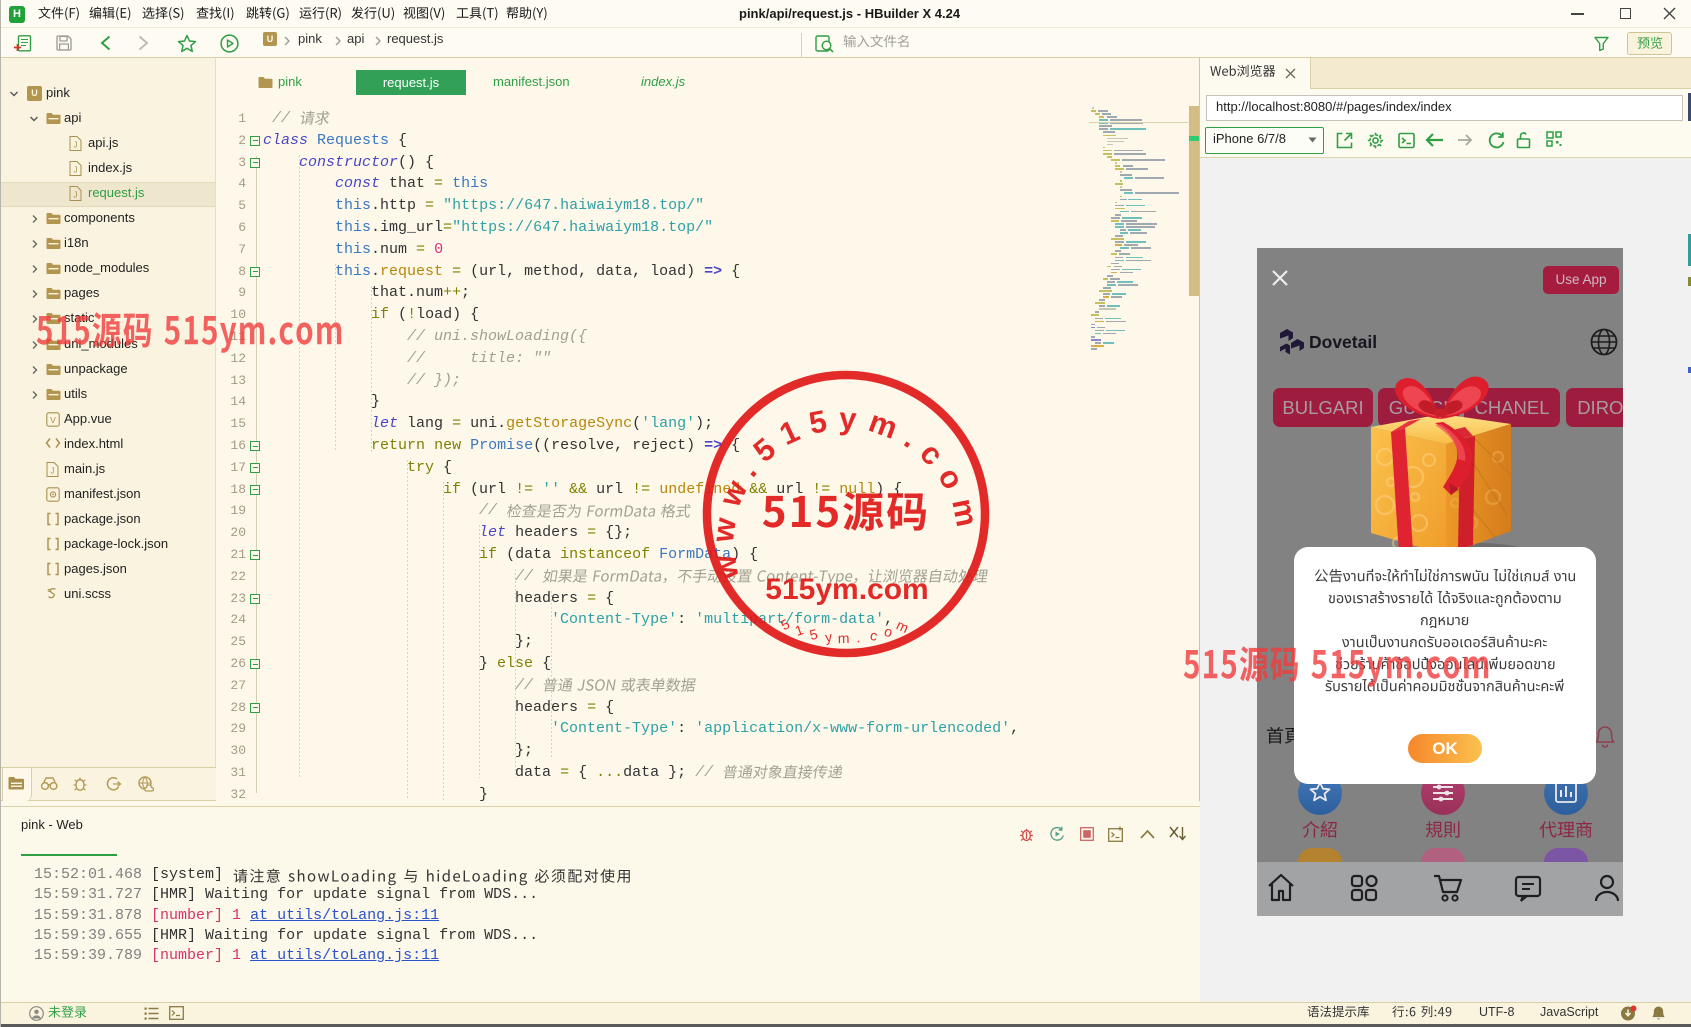  What do you see at coordinates (846, 589) in the screenshot?
I see `svg-text: 515ym.com` at bounding box center [846, 589].